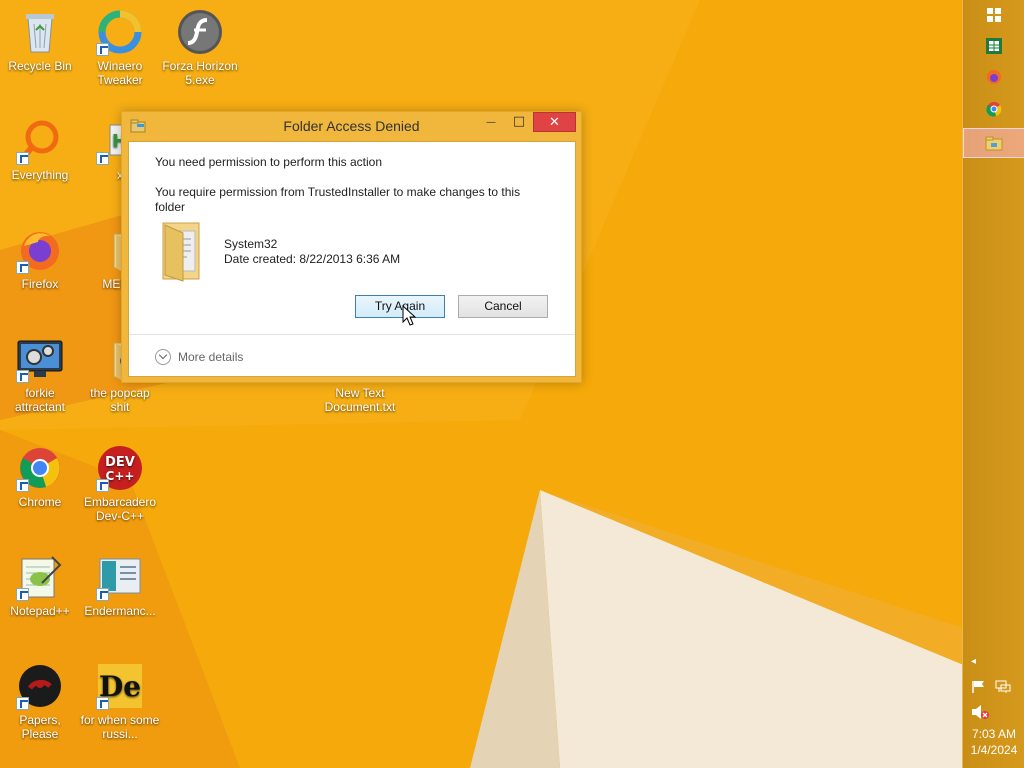  I want to click on desktop-icon-label: Papers, Please, so click(40, 727).